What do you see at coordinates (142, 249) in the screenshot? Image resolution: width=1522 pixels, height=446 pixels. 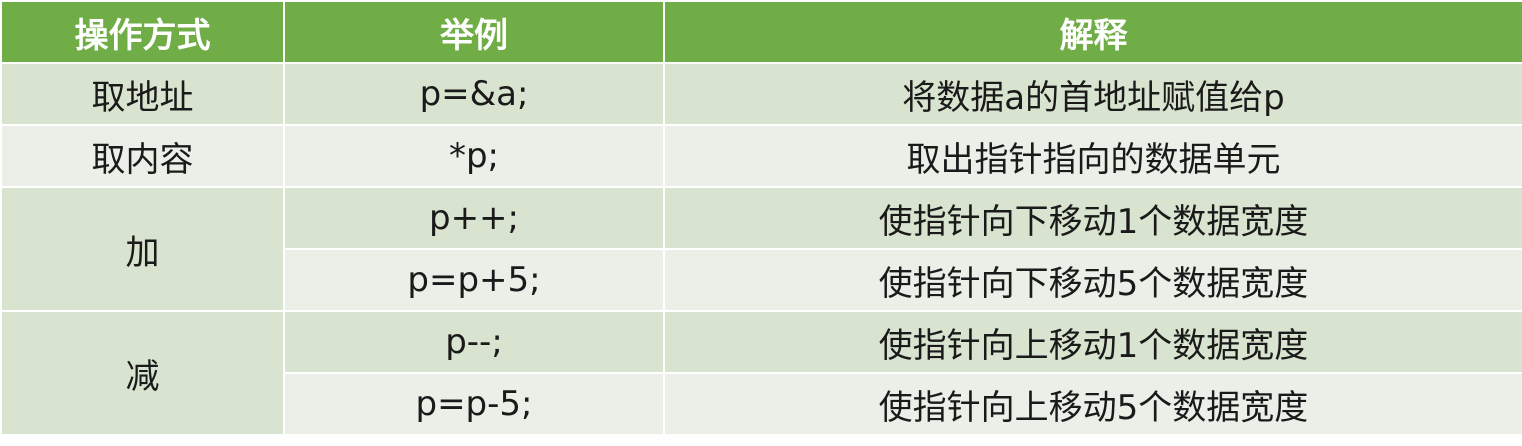 I see `cell-operation: 加` at bounding box center [142, 249].